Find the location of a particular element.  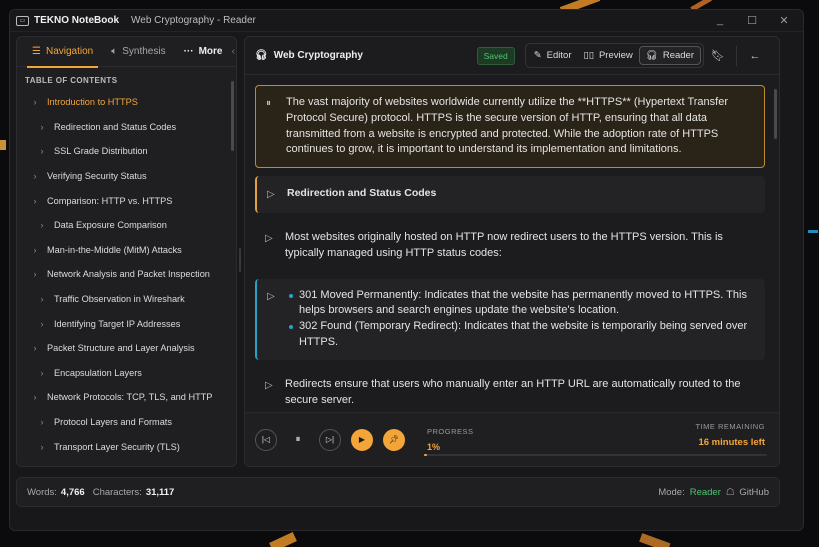

close-button: ✕ is located at coordinates (784, 20).